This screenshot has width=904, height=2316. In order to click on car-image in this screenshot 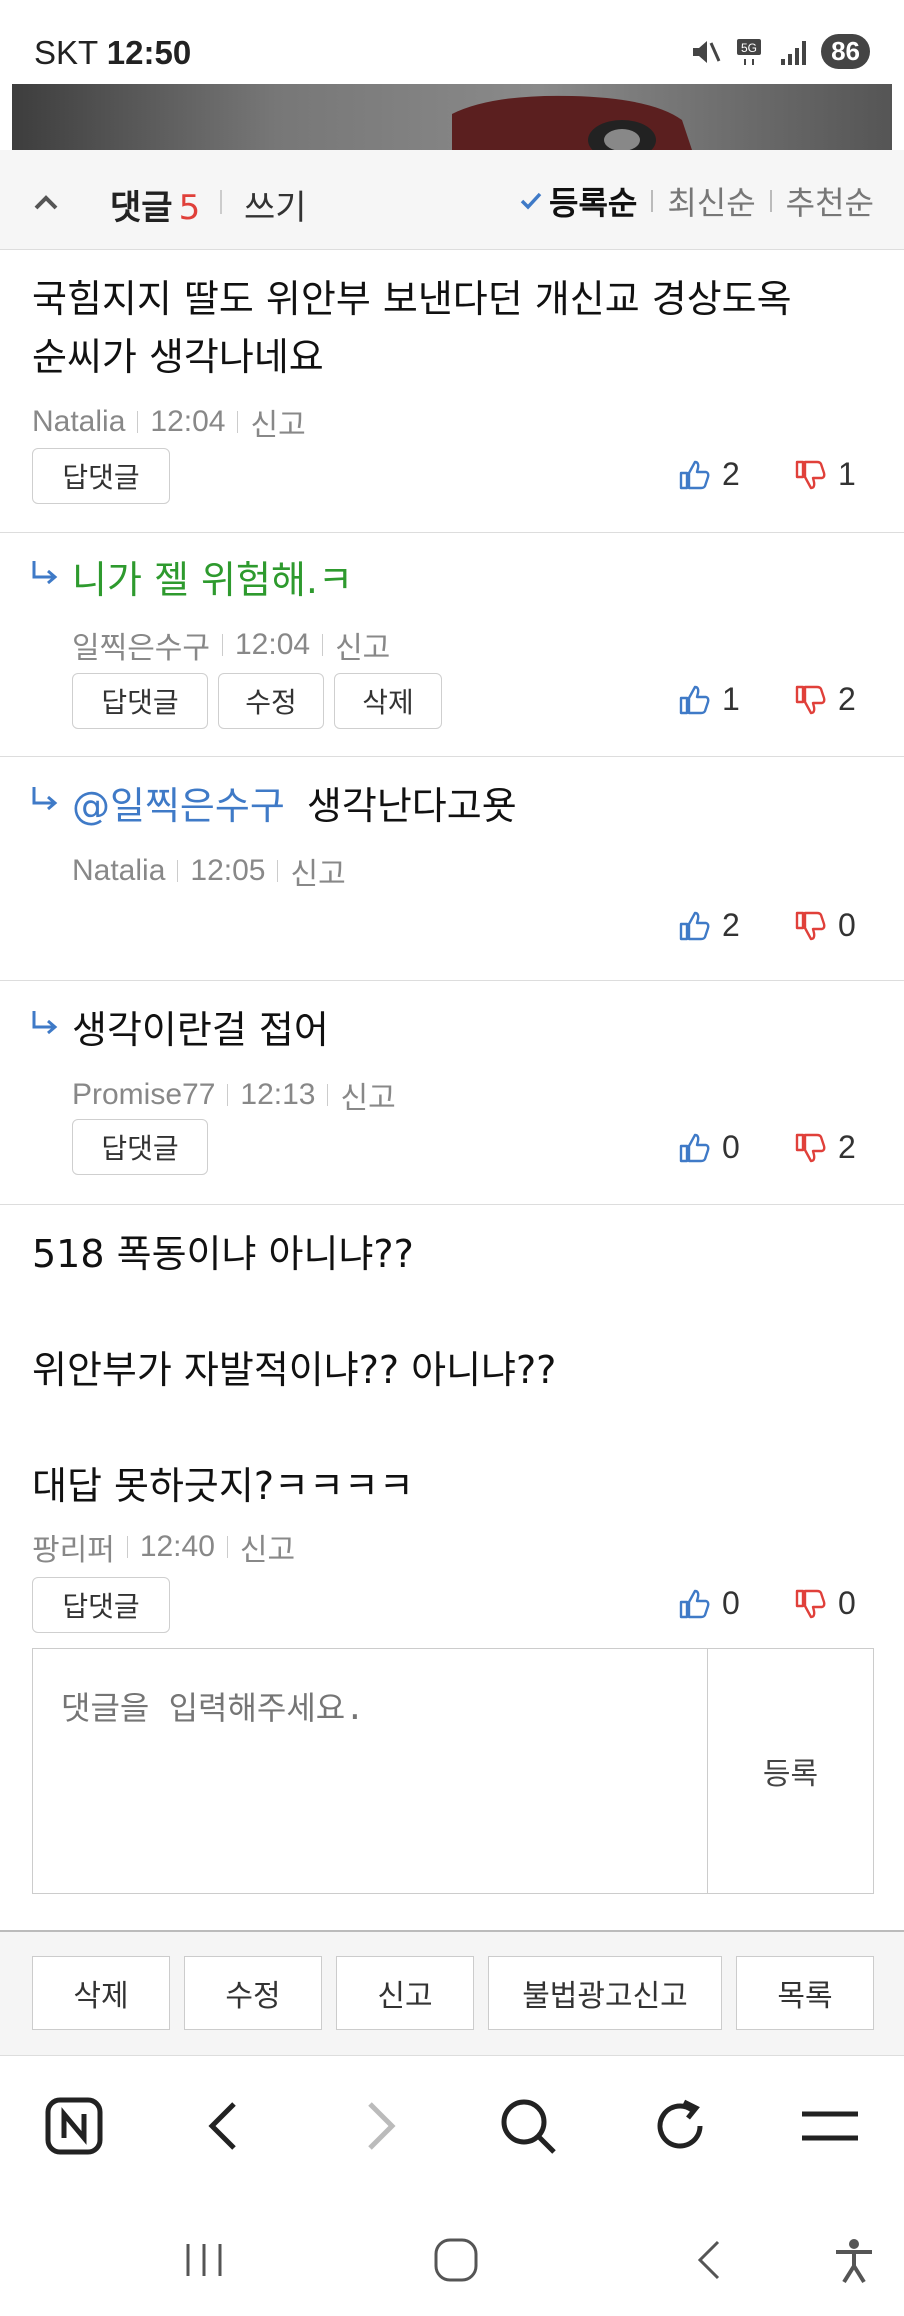, I will do `click(572, 122)`.